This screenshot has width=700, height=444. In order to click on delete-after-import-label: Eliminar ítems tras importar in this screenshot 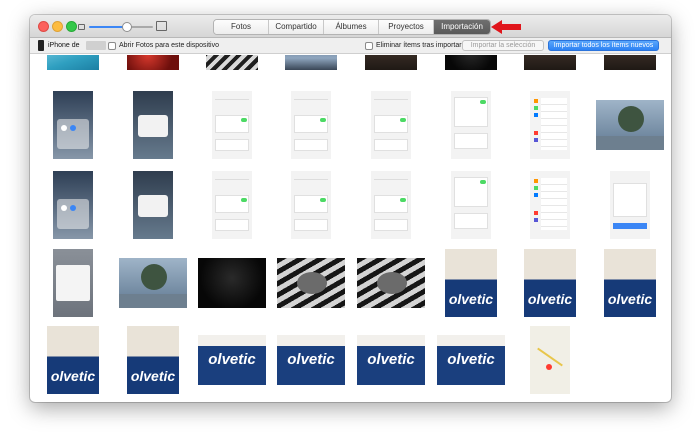, I will do `click(419, 45)`.